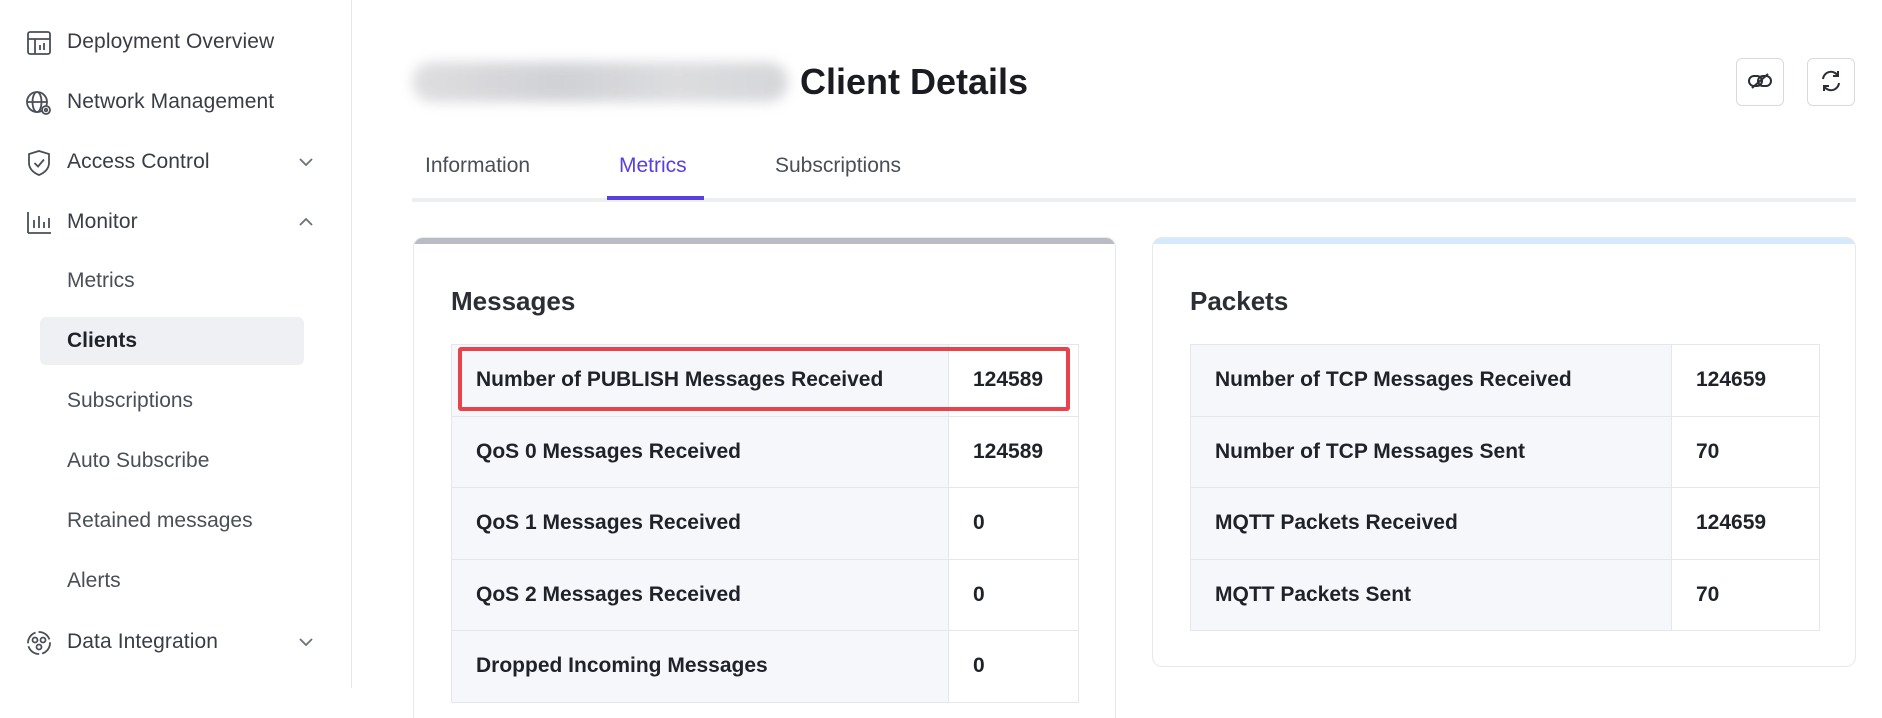 Image resolution: width=1882 pixels, height=718 pixels. I want to click on sidebar-item-label: Monitor, so click(102, 221).